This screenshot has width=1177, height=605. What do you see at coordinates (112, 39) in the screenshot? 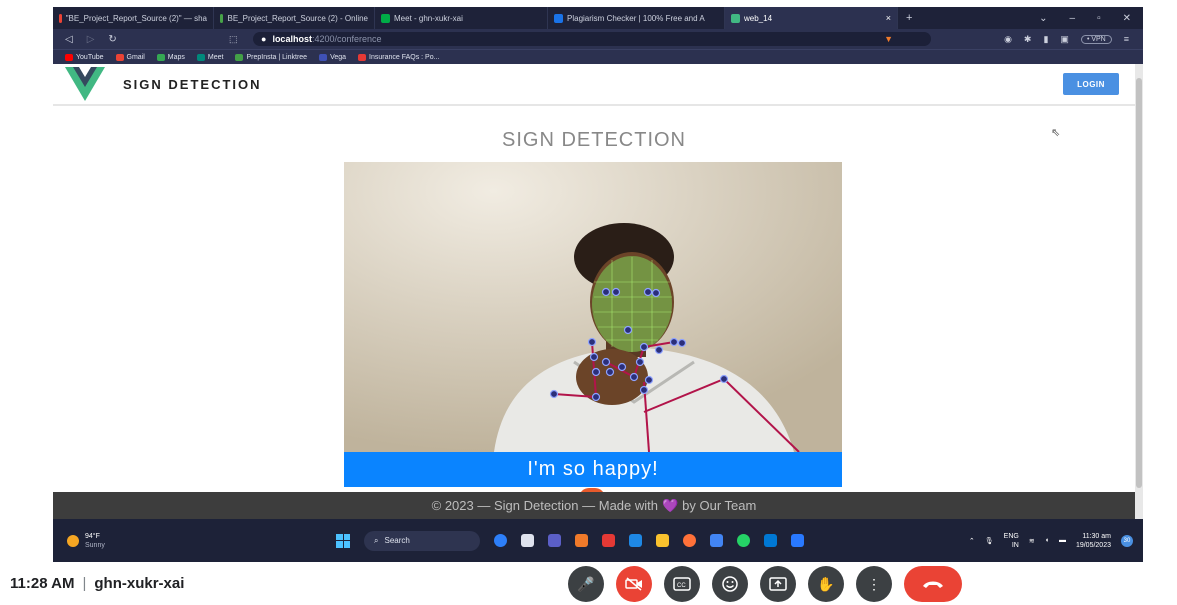
I see `reload-icon: ↻` at bounding box center [112, 39].